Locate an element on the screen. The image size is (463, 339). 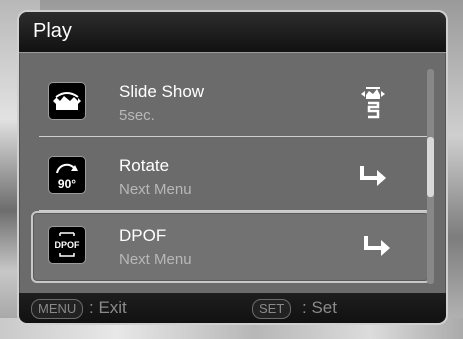
menu-header: Play is located at coordinates (232, 32).